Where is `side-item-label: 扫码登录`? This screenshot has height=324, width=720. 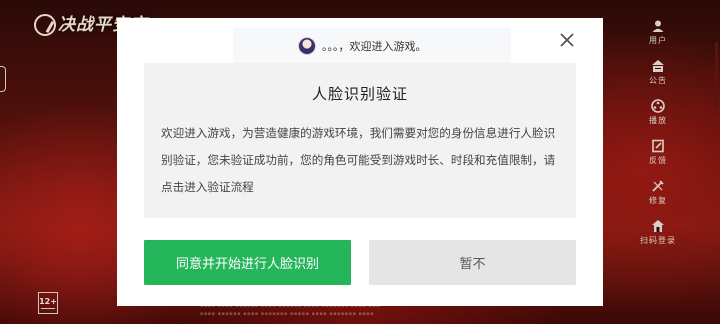
side-item-label: 扫码登录 is located at coordinates (658, 240).